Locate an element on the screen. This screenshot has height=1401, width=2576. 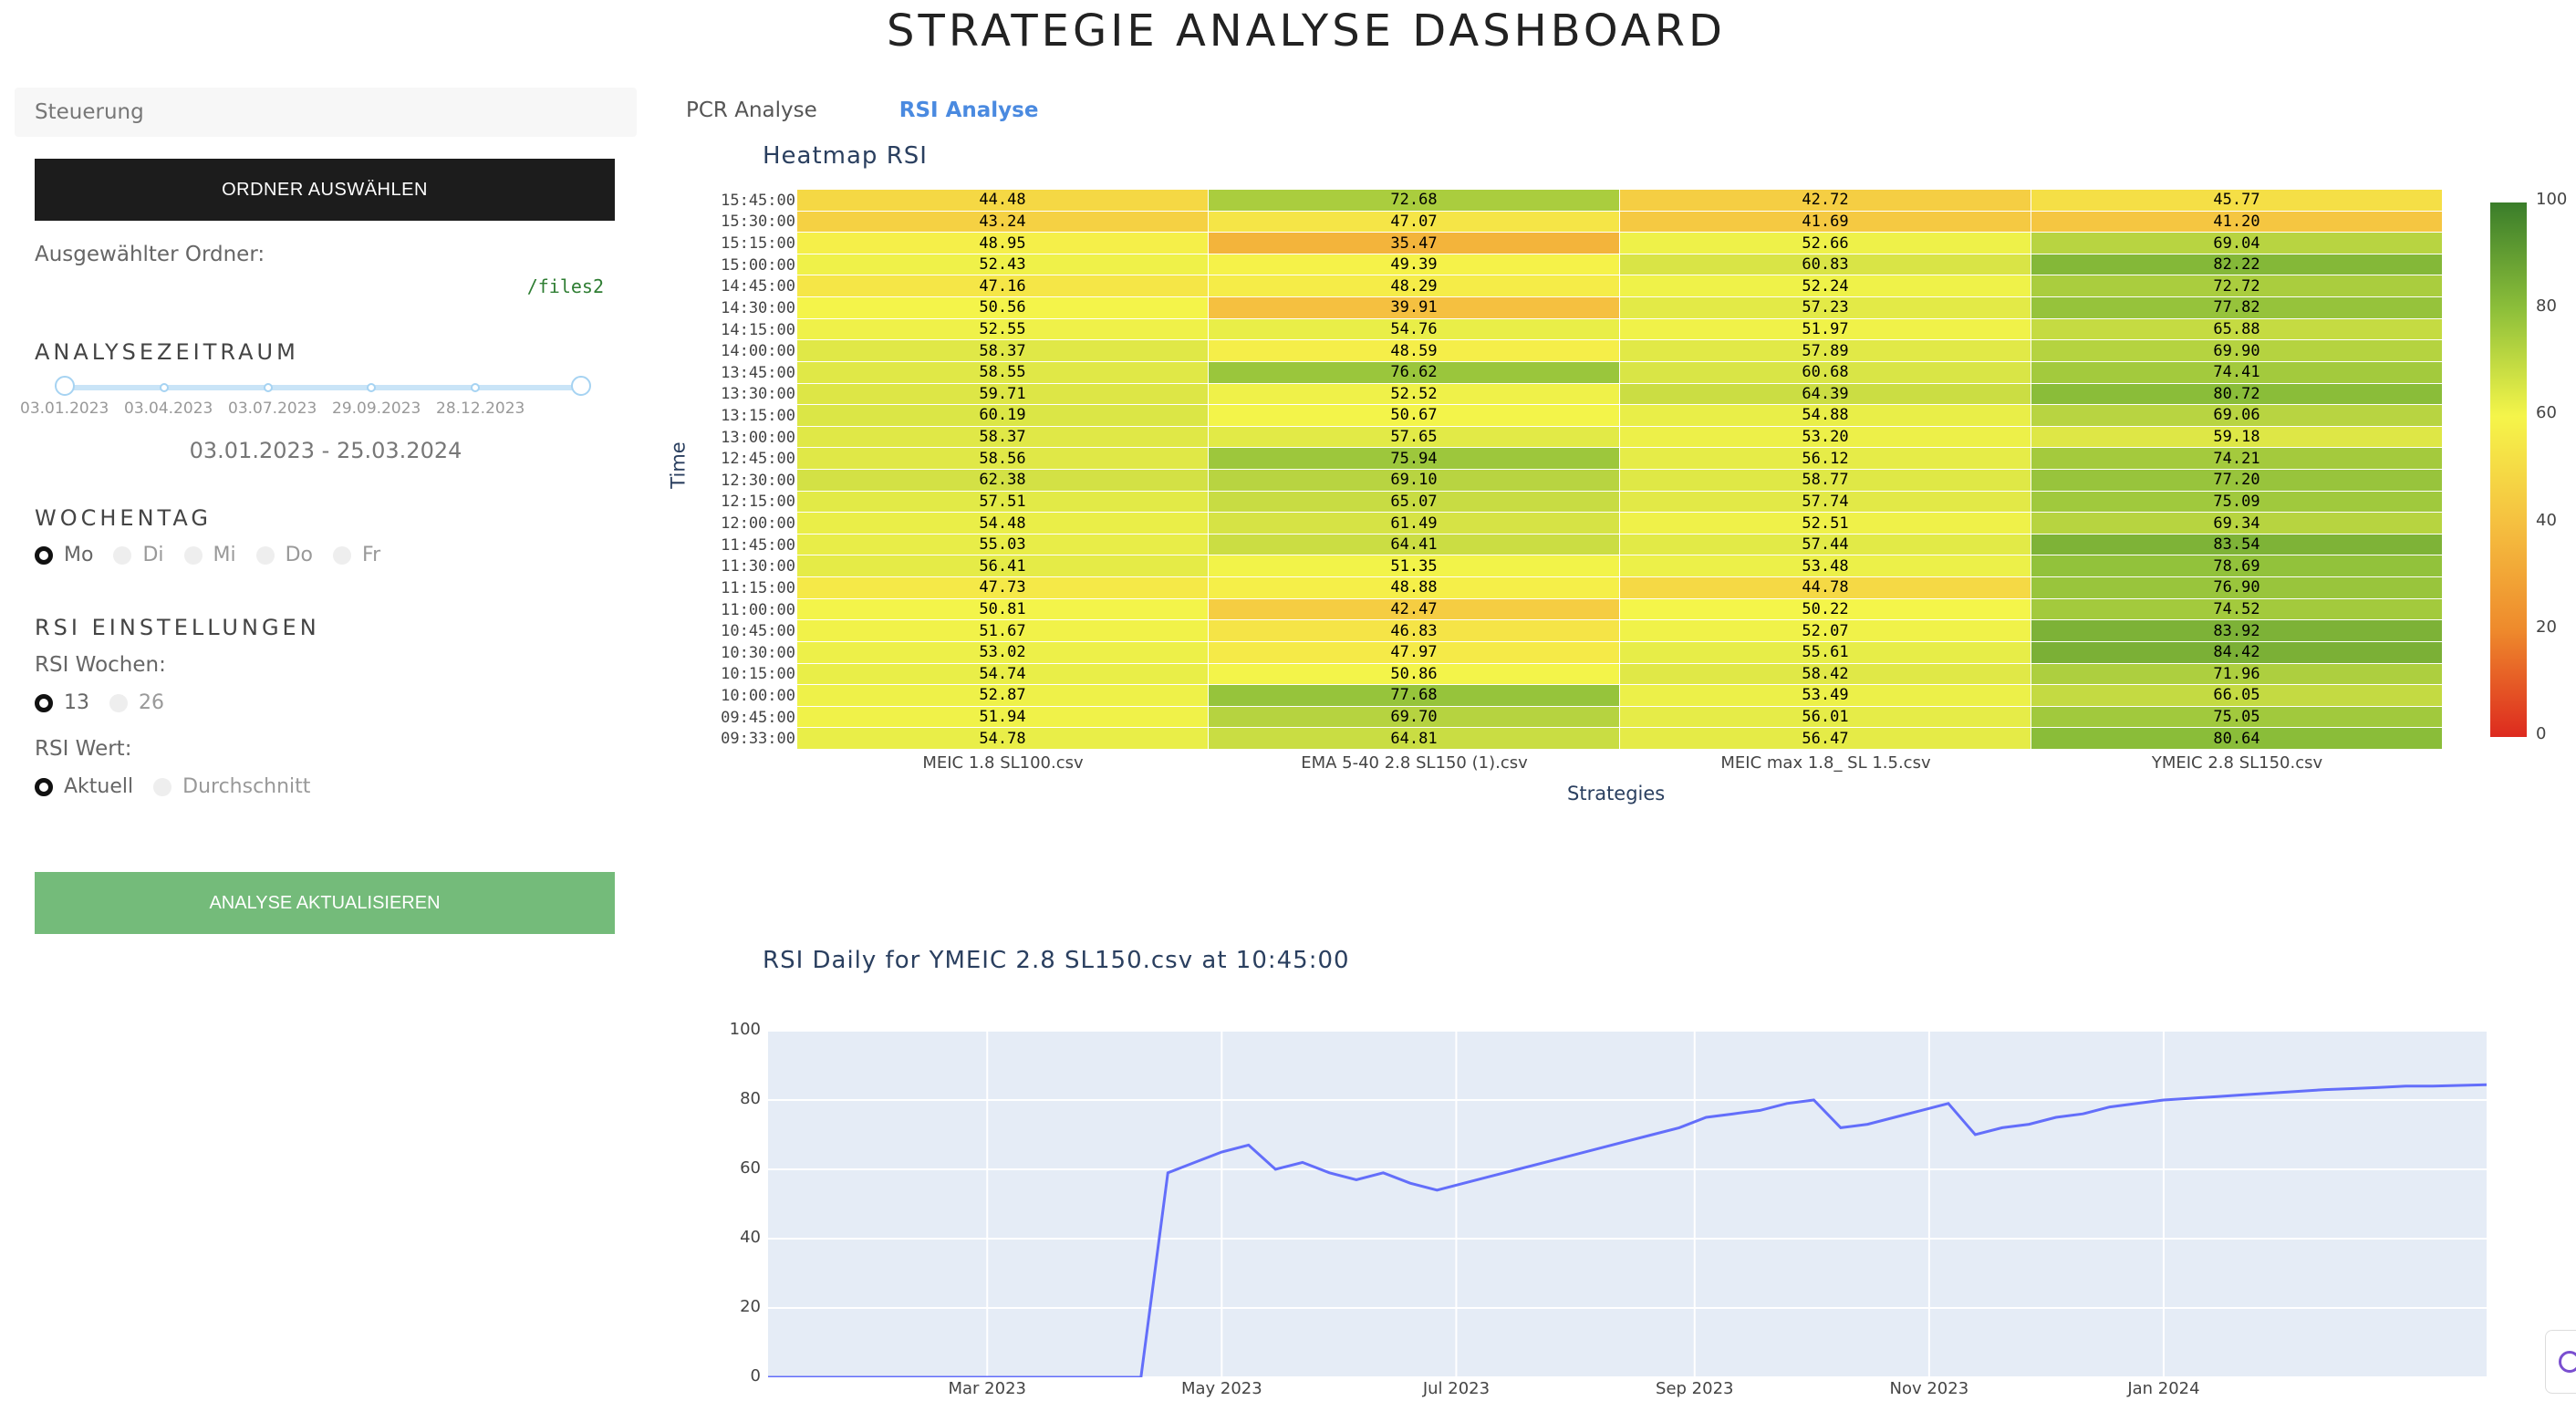
heatmap-cell: 50.86 is located at coordinates (1414, 674).